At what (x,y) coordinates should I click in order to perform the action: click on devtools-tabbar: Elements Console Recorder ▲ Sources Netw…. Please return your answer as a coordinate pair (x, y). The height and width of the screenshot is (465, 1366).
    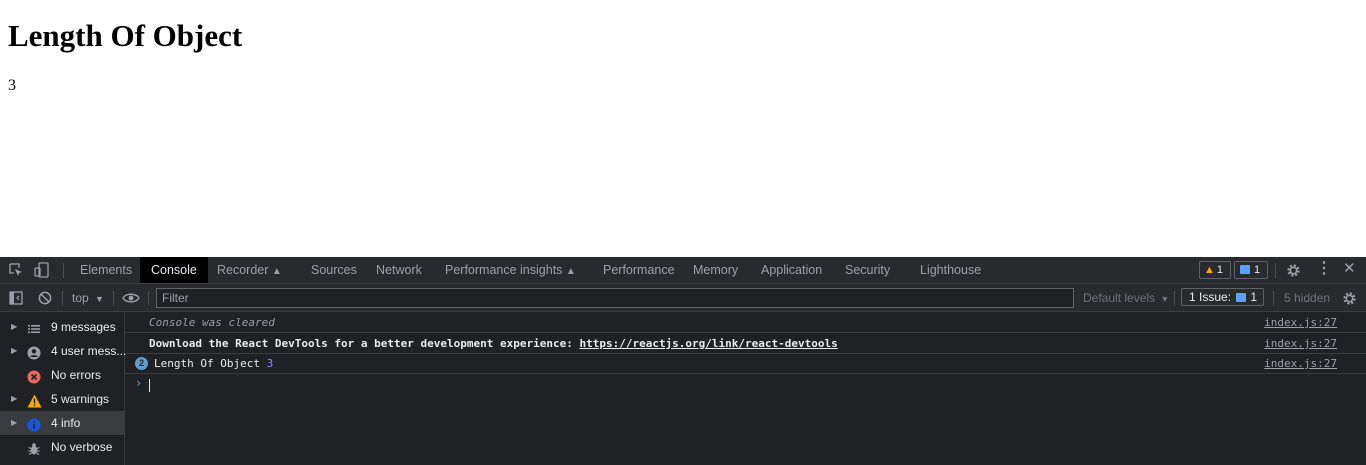
    Looking at the image, I should click on (683, 270).